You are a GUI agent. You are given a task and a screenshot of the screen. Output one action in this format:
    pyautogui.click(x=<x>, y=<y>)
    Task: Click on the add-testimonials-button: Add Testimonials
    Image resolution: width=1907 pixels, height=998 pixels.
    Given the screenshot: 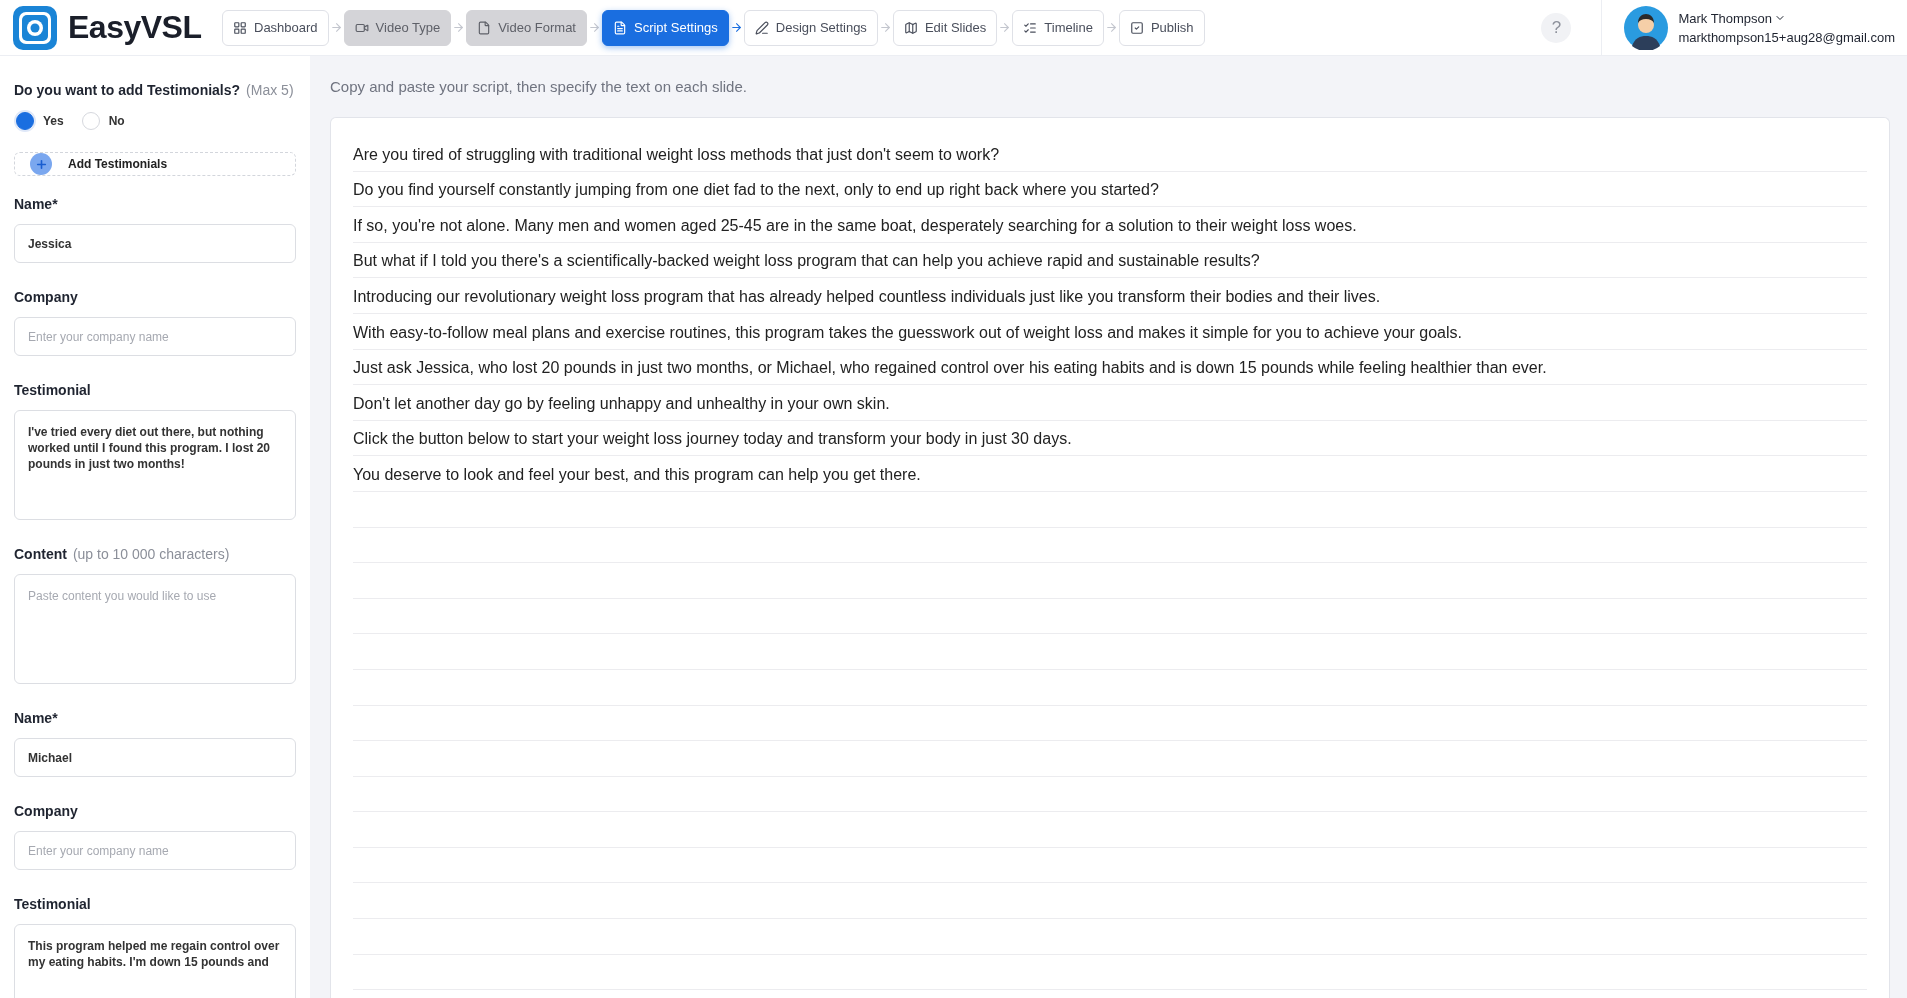 What is the action you would take?
    pyautogui.click(x=155, y=164)
    